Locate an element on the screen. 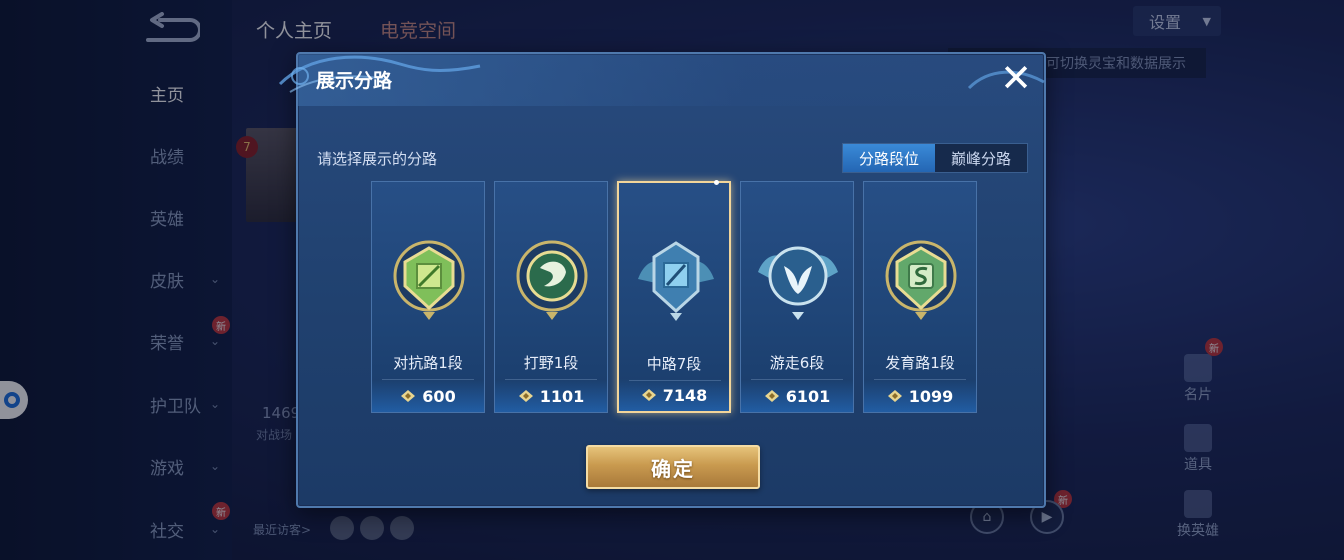 Image resolution: width=1344 pixels, height=560 pixels. lane-score: 7148 is located at coordinates (685, 395).